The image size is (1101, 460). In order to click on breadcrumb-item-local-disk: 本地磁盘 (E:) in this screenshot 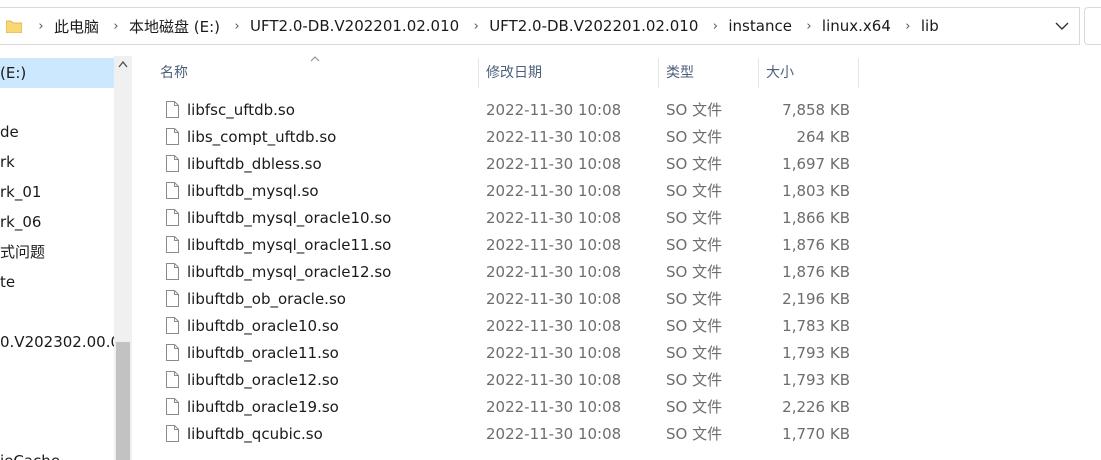, I will do `click(176, 26)`.